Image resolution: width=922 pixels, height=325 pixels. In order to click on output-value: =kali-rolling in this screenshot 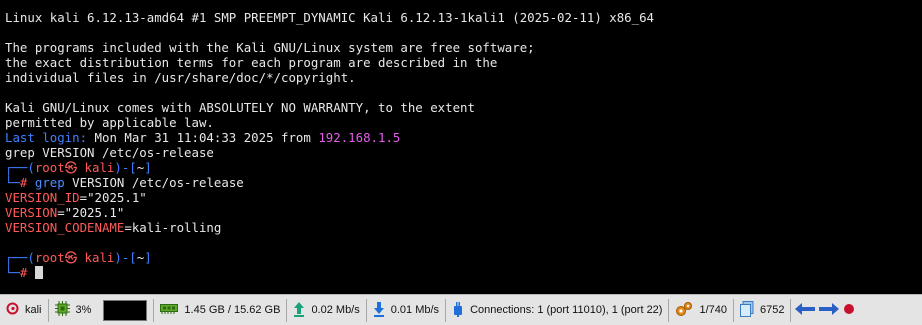, I will do `click(173, 227)`.